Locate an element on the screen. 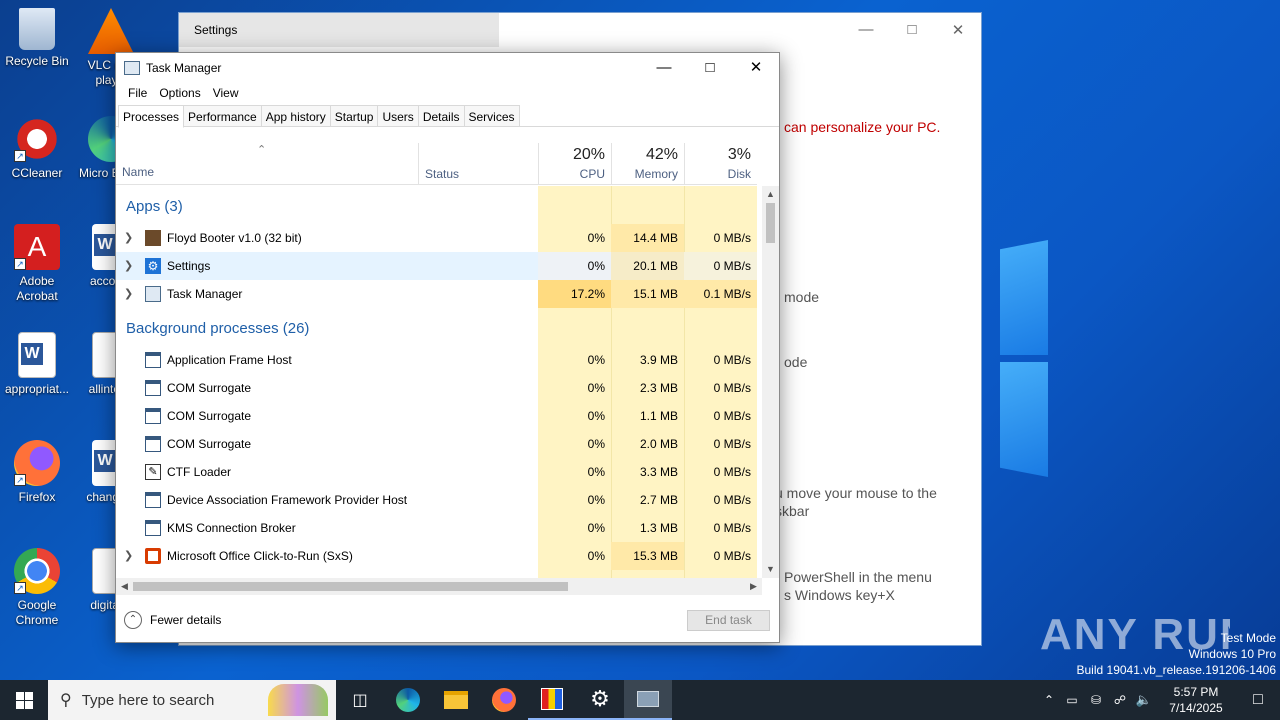 The width and height of the screenshot is (1280, 720). disk-total-percent: 3% is located at coordinates (739, 154).